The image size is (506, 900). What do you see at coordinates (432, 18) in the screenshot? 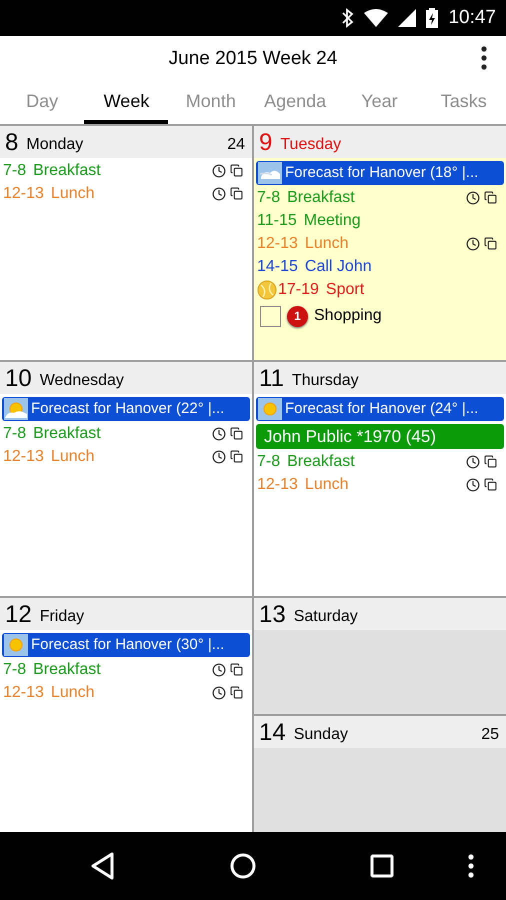
I see `battery-icon` at bounding box center [432, 18].